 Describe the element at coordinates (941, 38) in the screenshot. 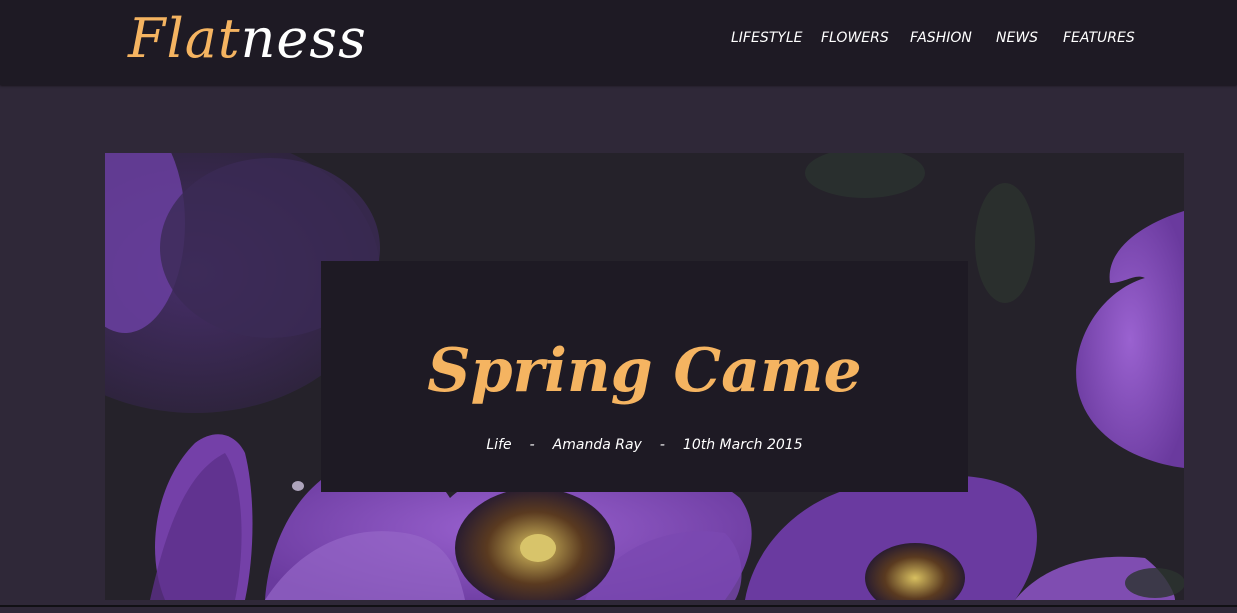

I see `nav-item-fashion: FASHION` at that location.